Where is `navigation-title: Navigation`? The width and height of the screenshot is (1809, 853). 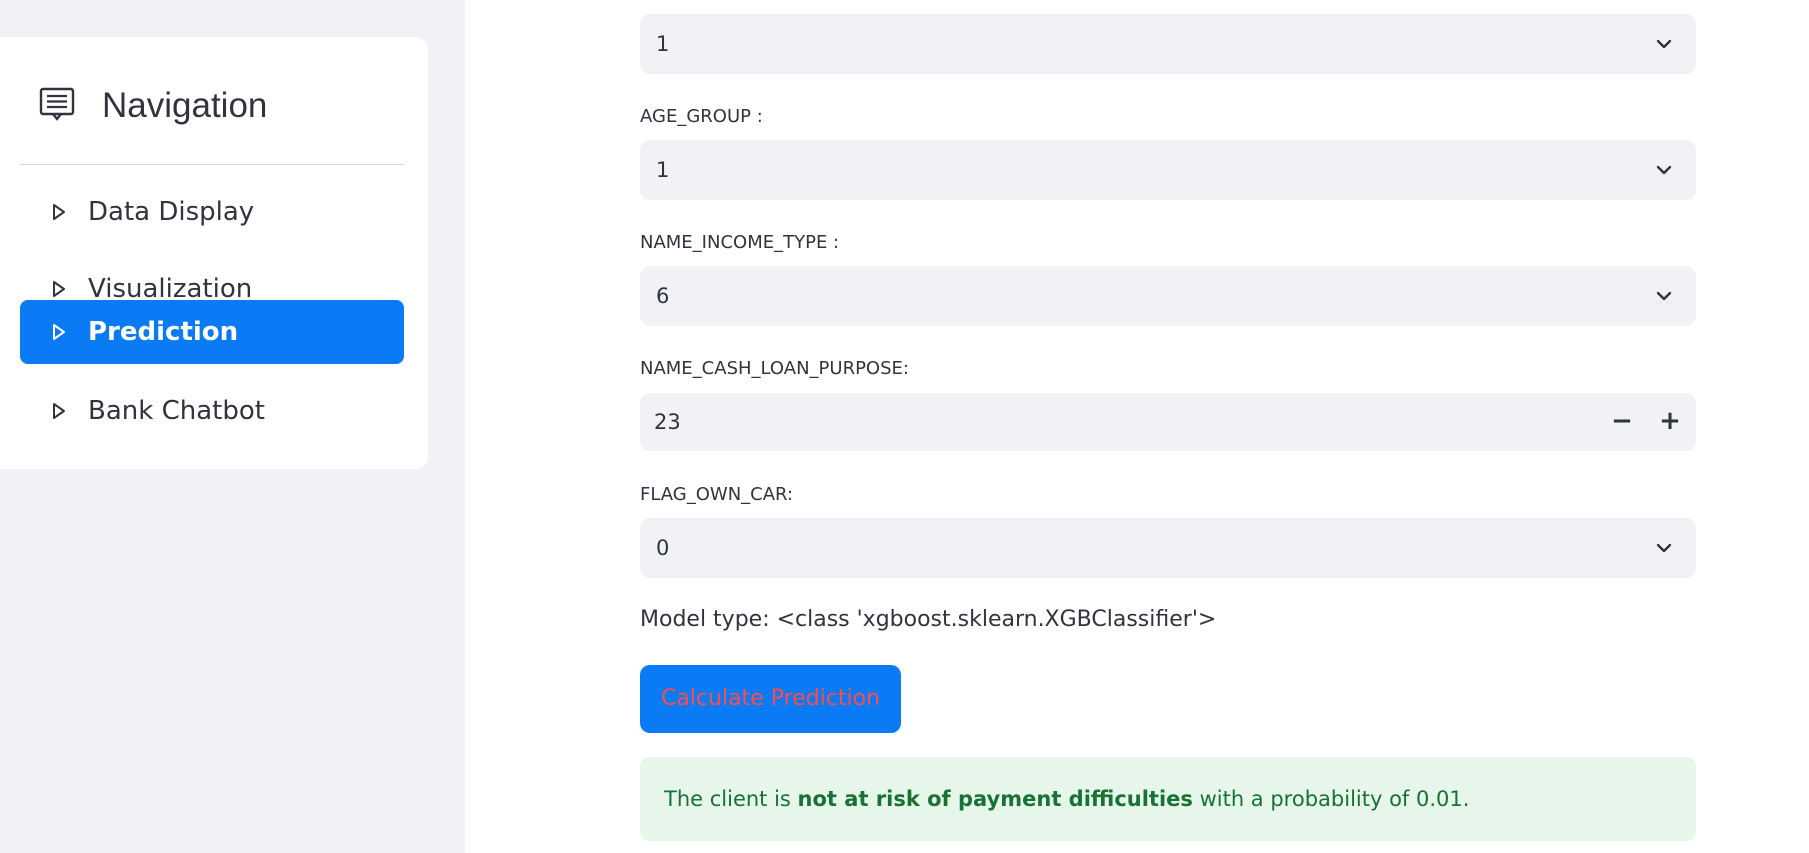
navigation-title: Navigation is located at coordinates (185, 105).